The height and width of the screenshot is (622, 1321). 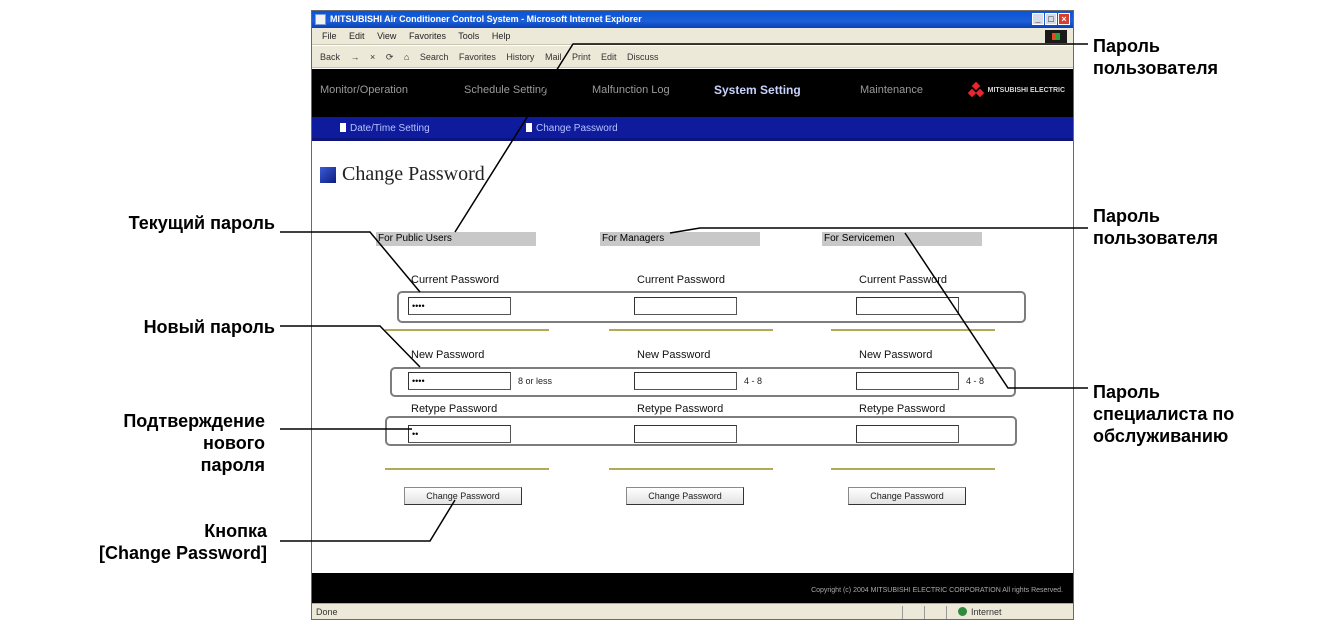 I want to click on back-button: Back, so click(x=330, y=57).